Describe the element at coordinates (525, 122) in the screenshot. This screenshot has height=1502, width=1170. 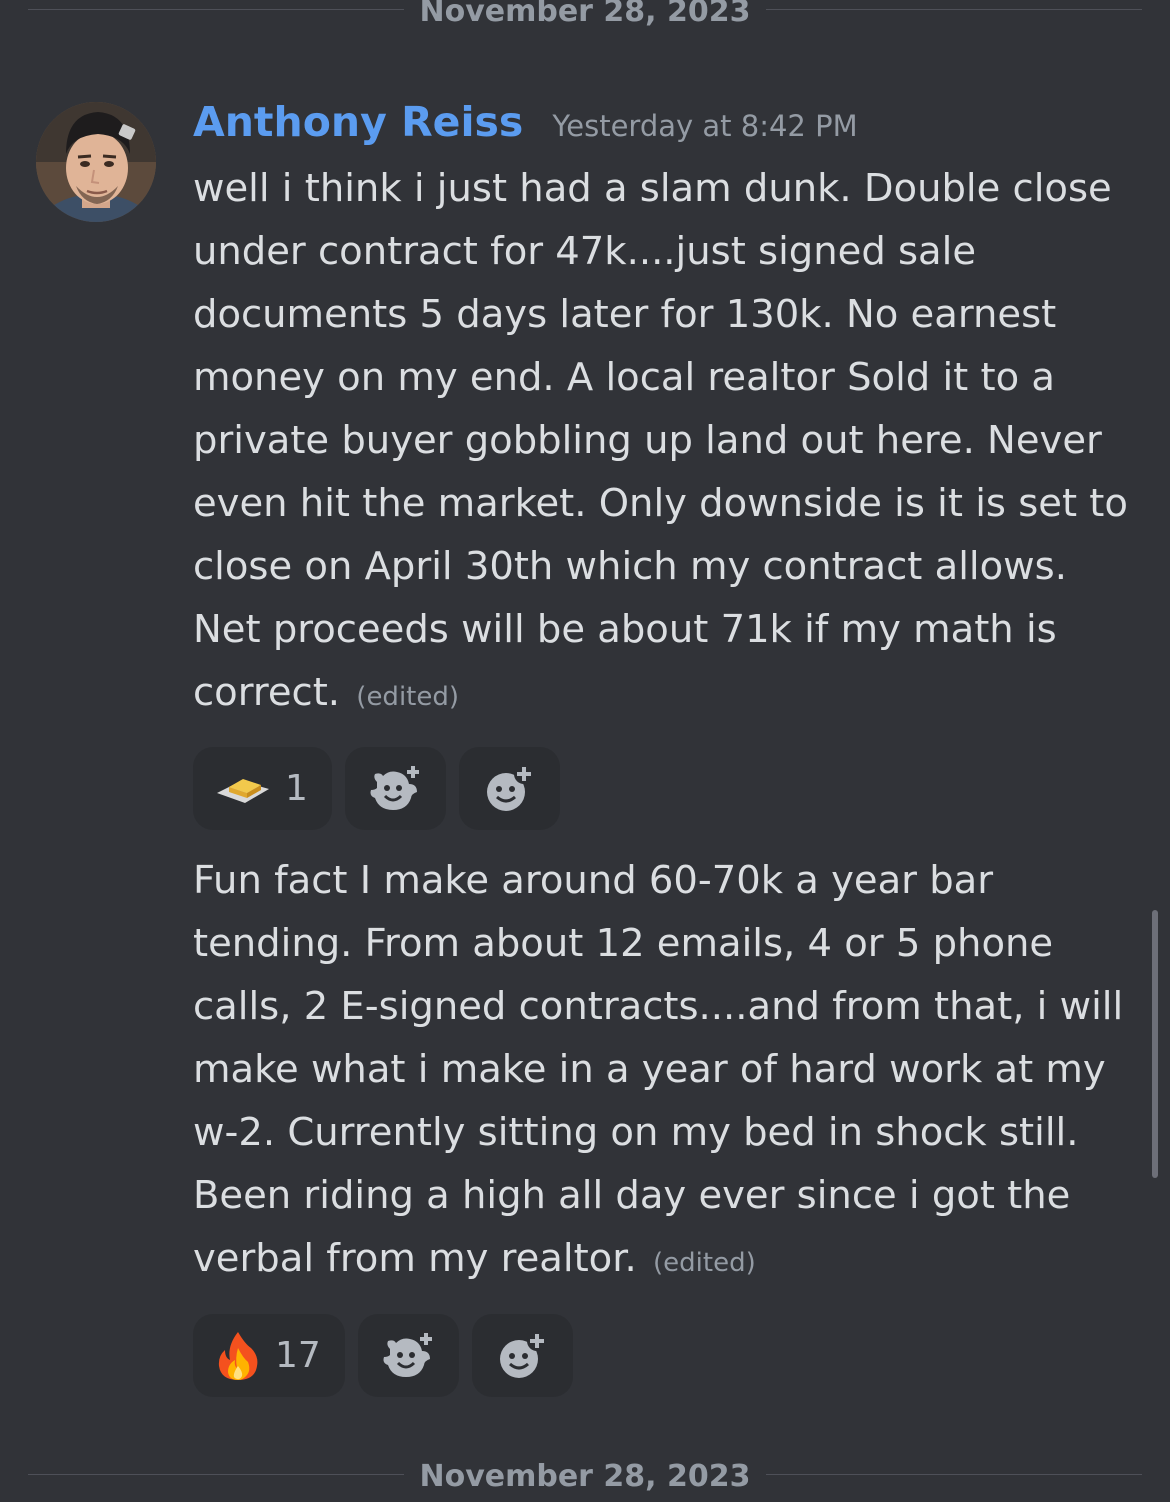
I see `message-header: Anthony Reiss Yesterday at 8:42 PM` at that location.